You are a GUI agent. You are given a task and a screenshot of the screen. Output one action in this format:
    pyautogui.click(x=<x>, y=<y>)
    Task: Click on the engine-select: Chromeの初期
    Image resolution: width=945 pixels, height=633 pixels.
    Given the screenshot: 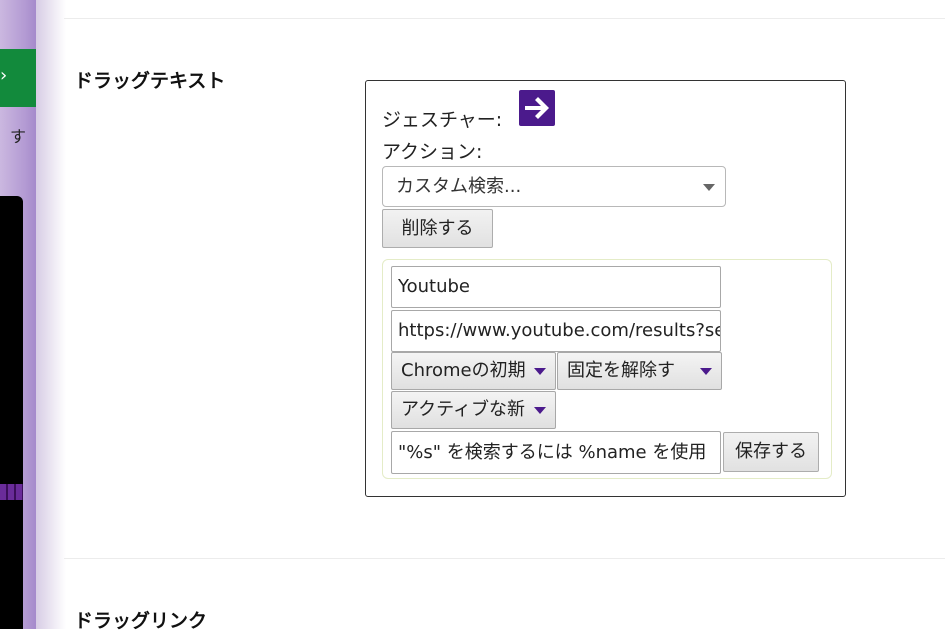 What is the action you would take?
    pyautogui.click(x=473, y=371)
    